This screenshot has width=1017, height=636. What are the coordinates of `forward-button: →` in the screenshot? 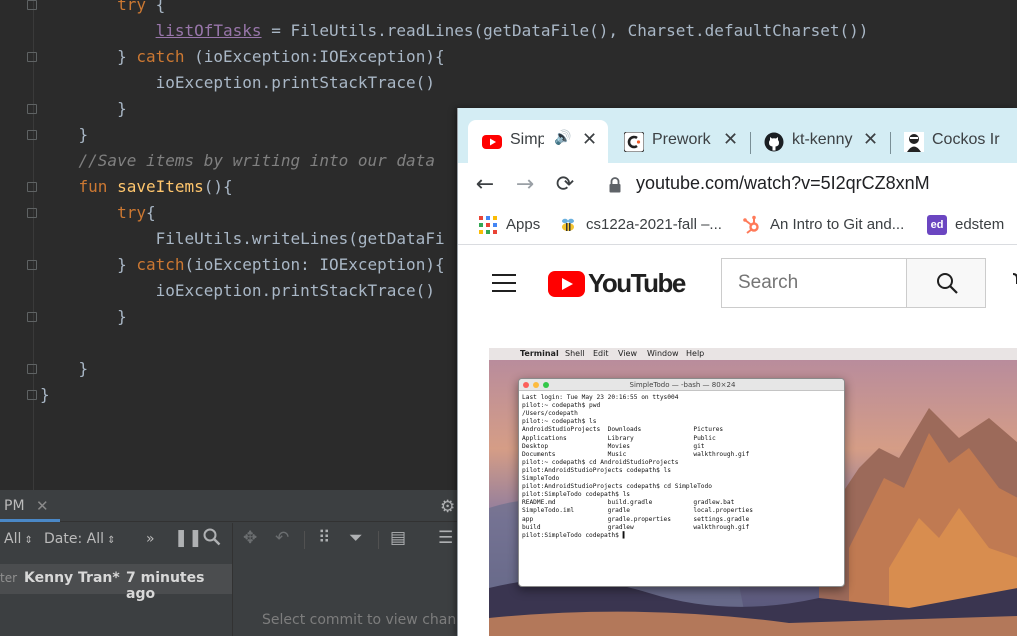 It's located at (525, 185).